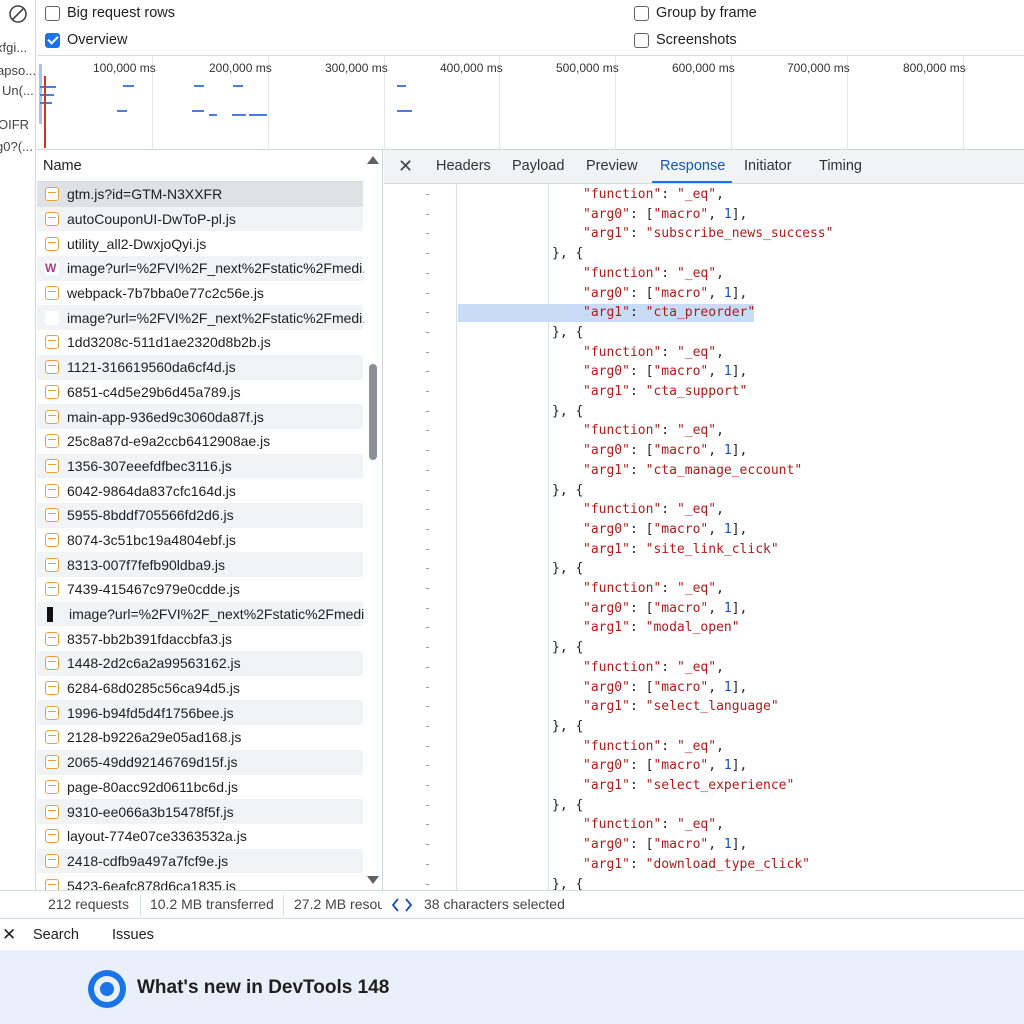 Image resolution: width=1024 pixels, height=1024 pixels. I want to click on timeline-tick-label: 400,000 ms, so click(471, 68).